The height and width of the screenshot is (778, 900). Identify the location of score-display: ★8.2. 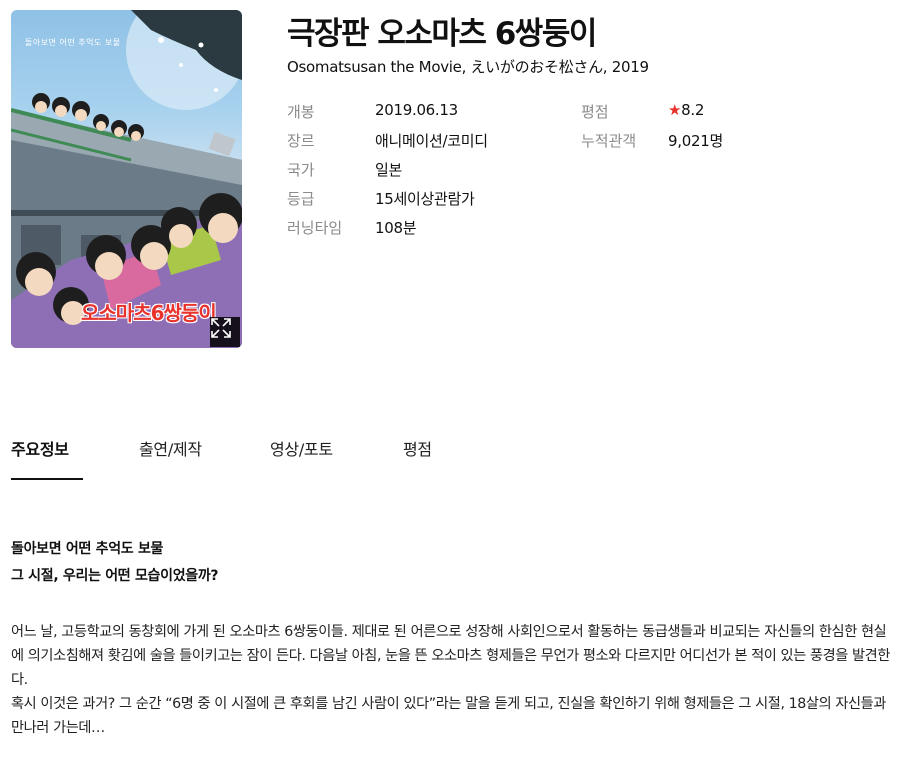
(686, 110).